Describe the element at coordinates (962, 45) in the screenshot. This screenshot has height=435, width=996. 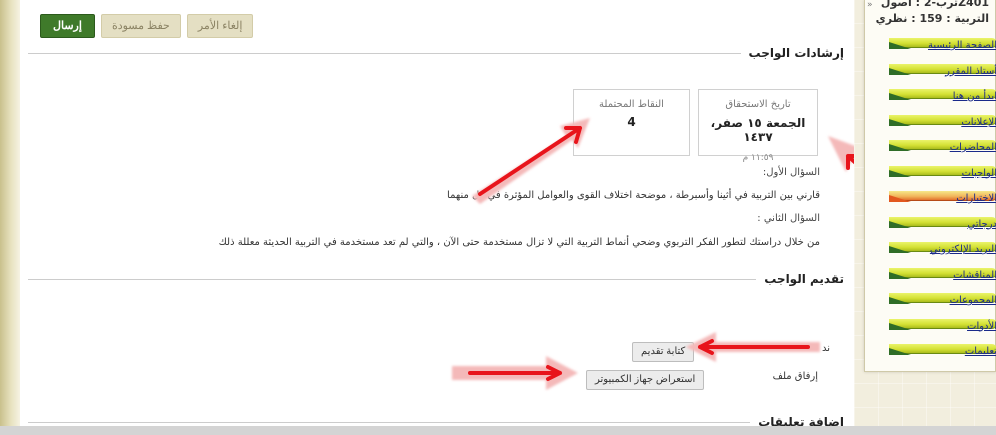
I see `sidebar-item-label: الصفحة الرئيسية` at that location.